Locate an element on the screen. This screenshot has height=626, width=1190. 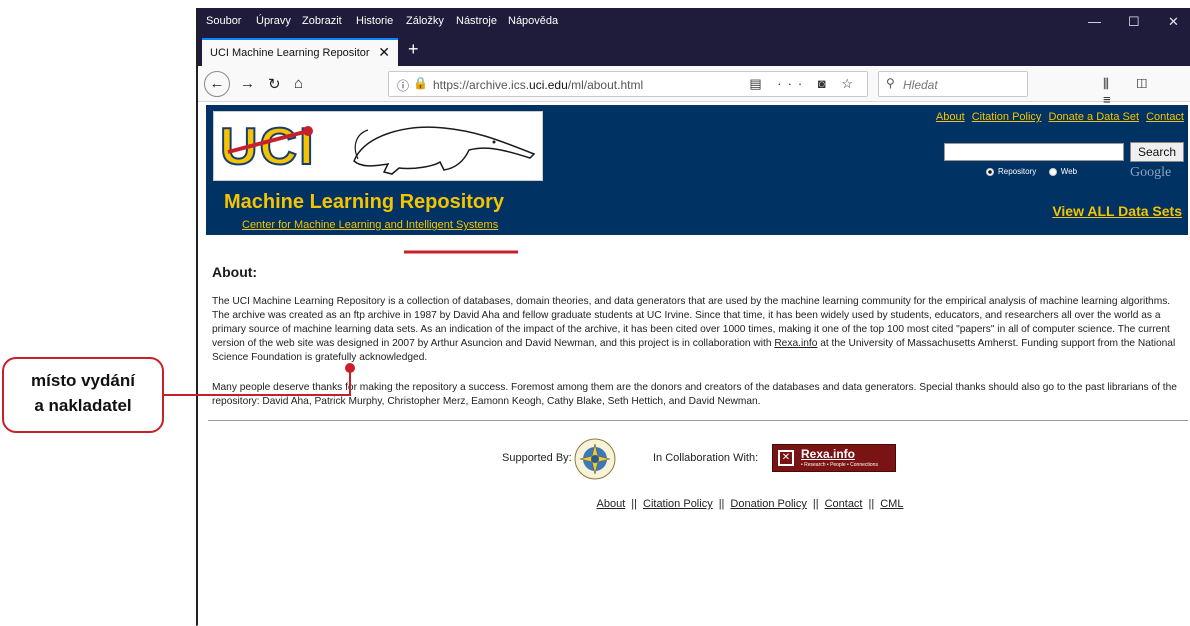
google-logo: Google is located at coordinates (1151, 172).